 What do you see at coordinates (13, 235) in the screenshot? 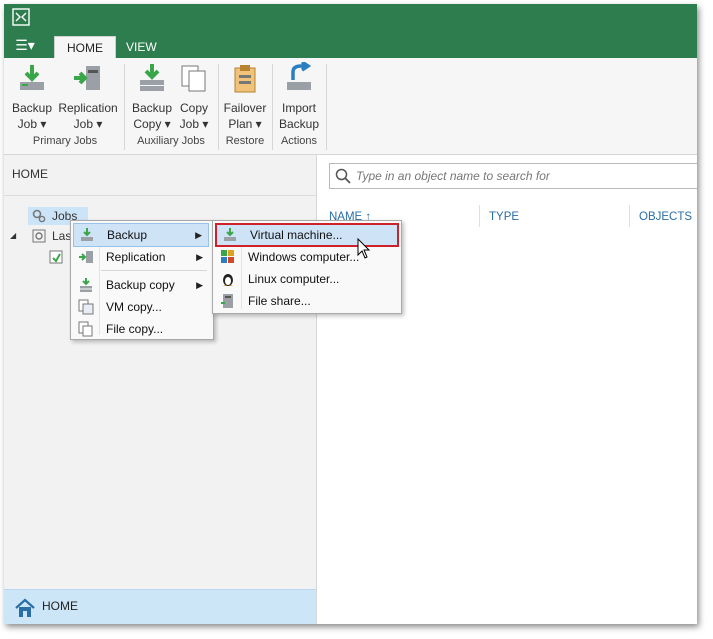
I see `expand-arrow-icon: ◢` at bounding box center [13, 235].